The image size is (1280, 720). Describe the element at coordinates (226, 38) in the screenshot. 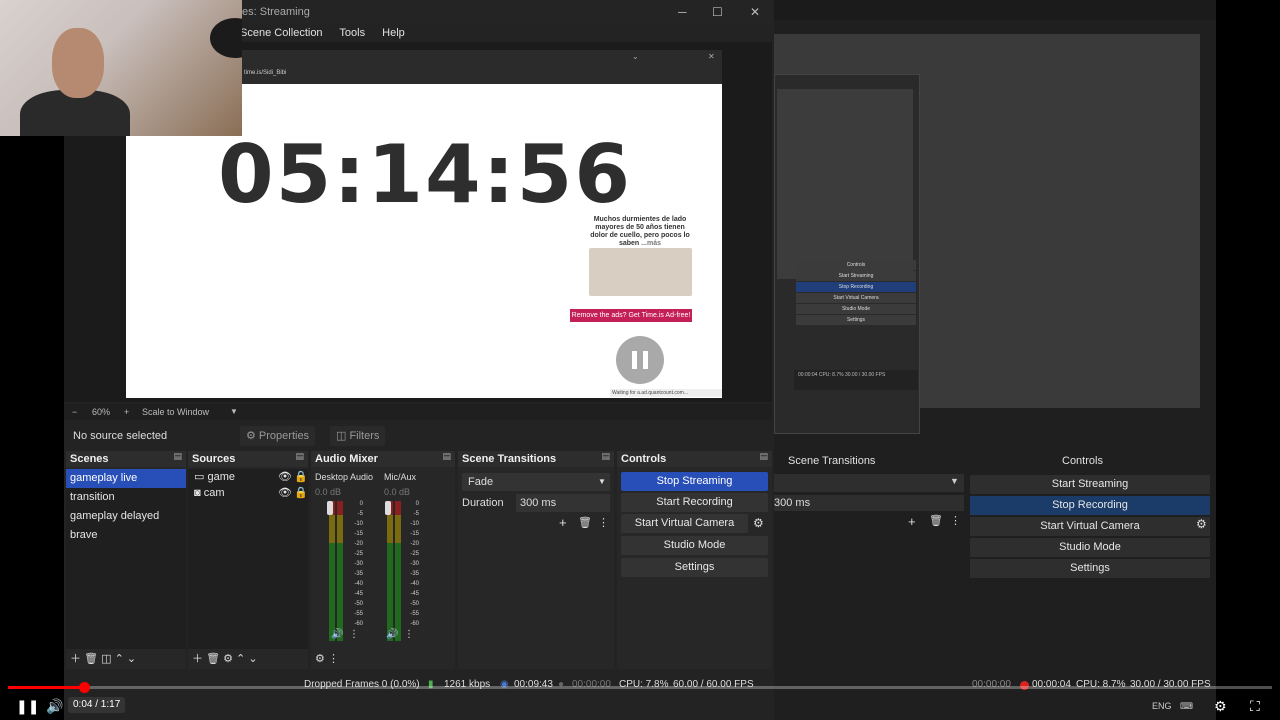

I see `background-object` at that location.